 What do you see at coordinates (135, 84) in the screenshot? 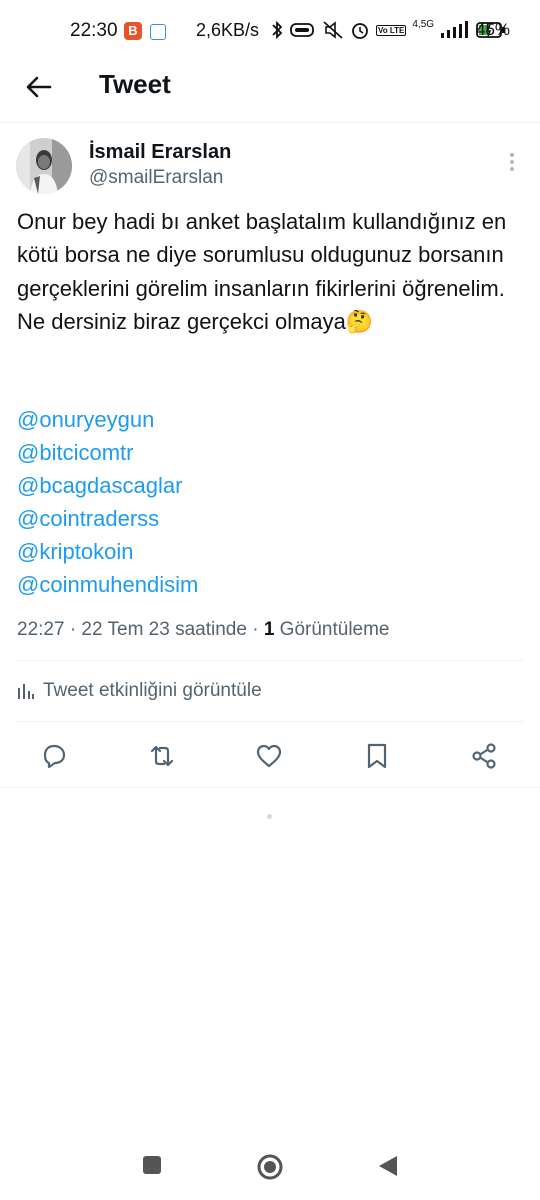
I see `page-title: Tweet` at bounding box center [135, 84].